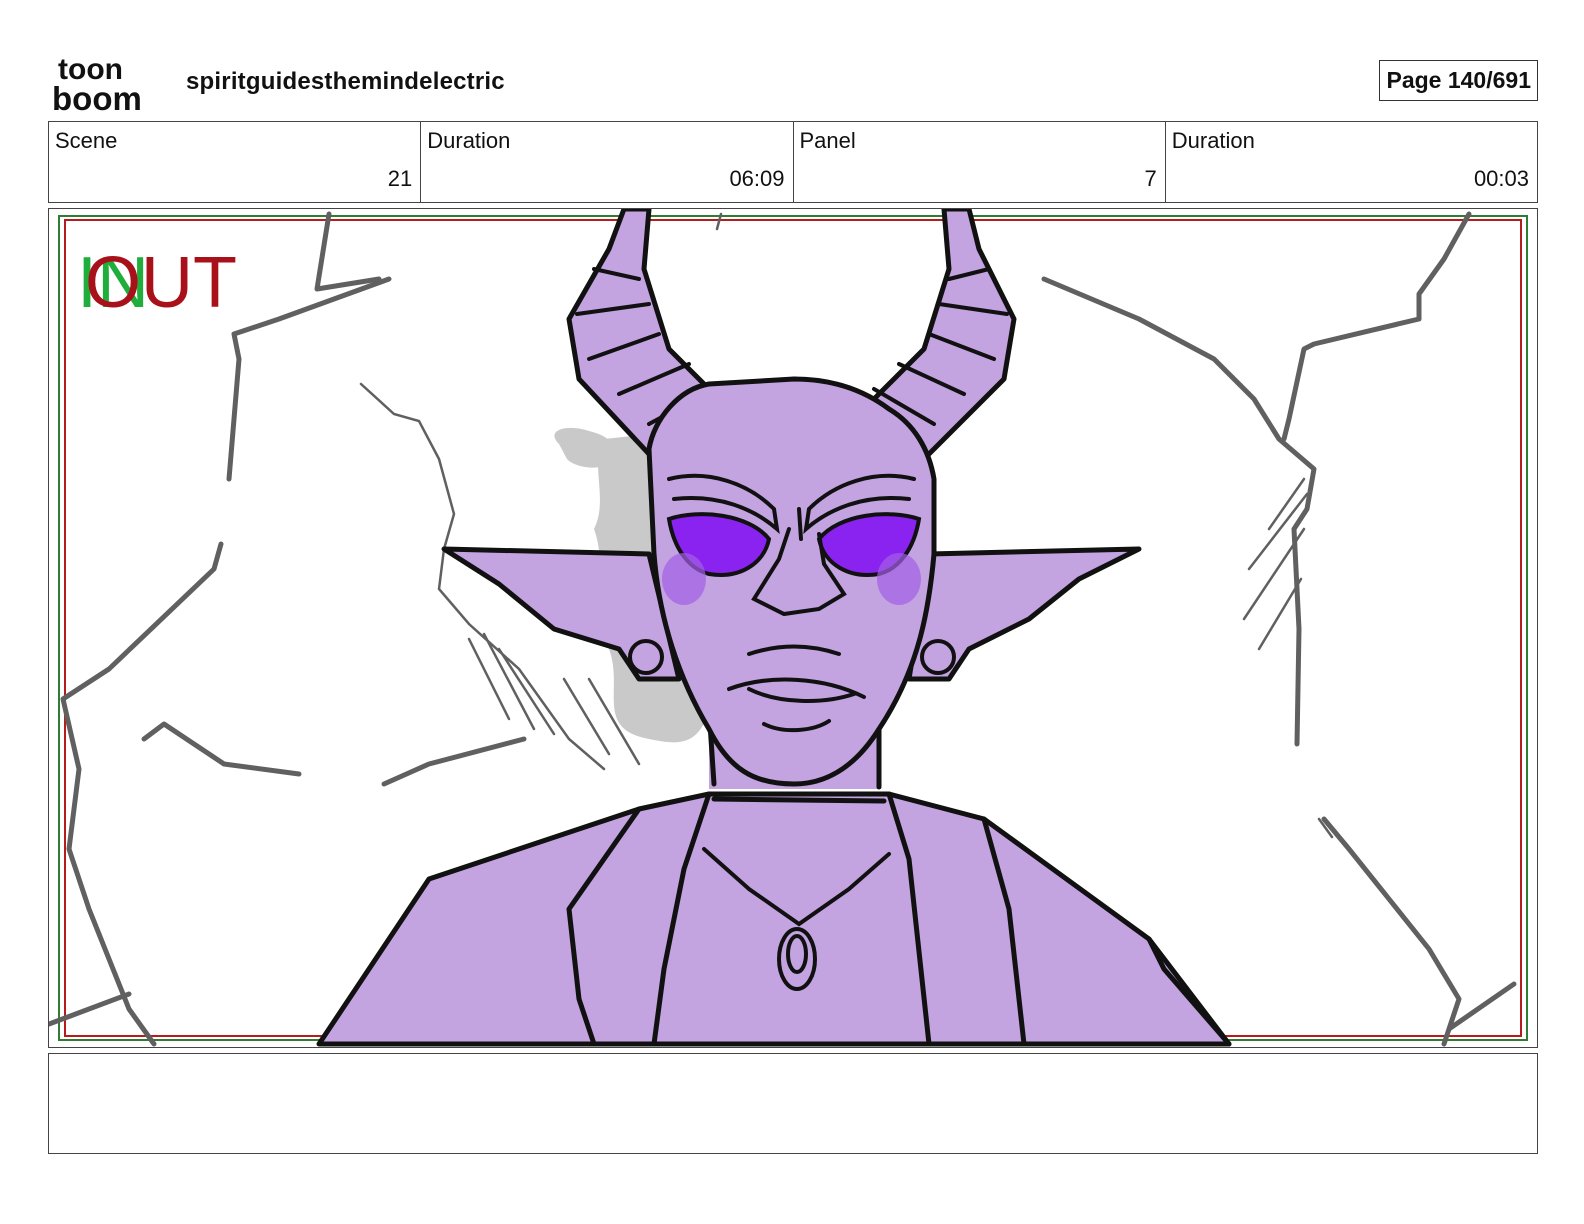 The image size is (1584, 1224). What do you see at coordinates (1213, 140) in the screenshot?
I see `panel-duration-label: Duration` at bounding box center [1213, 140].